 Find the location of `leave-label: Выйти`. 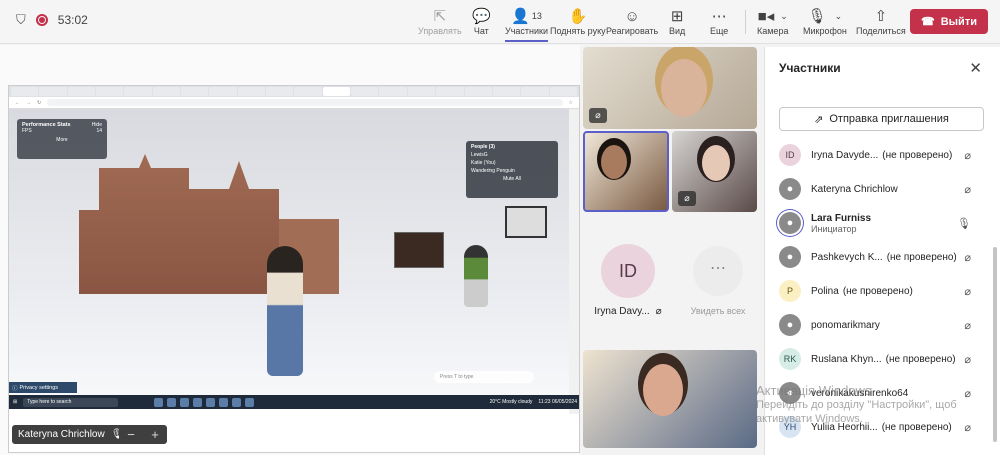

leave-label: Выйти is located at coordinates (958, 21).